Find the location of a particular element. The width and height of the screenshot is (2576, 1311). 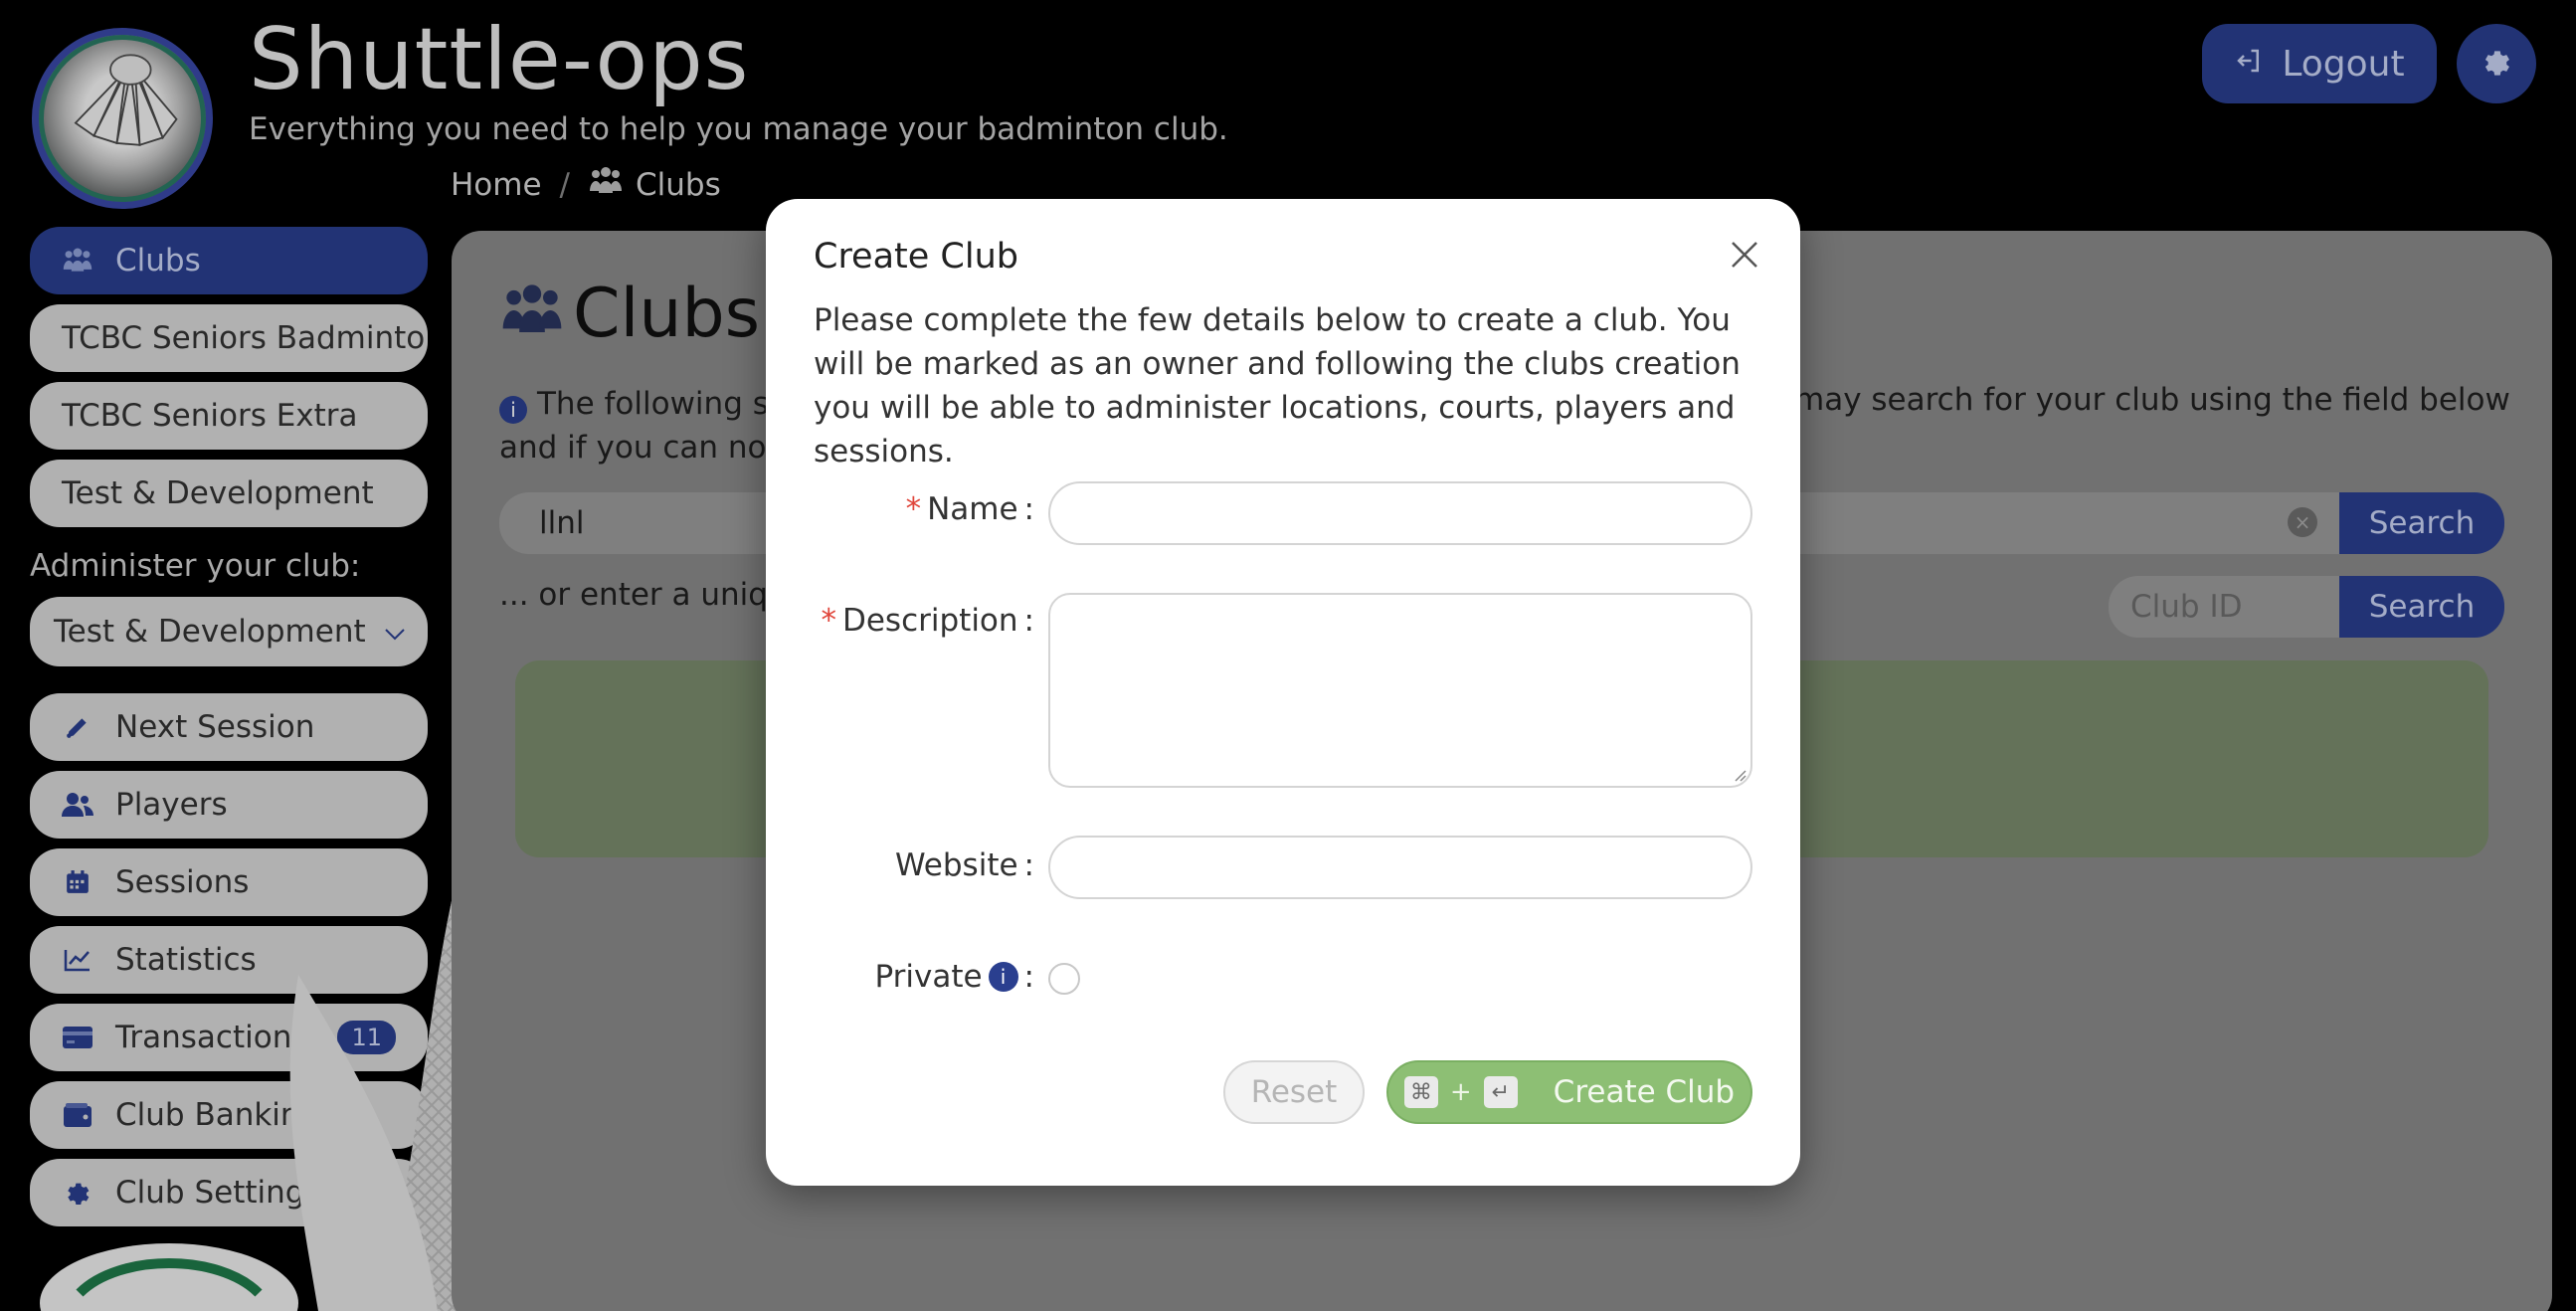

enter-key-icon: ↵ is located at coordinates (1500, 1092).